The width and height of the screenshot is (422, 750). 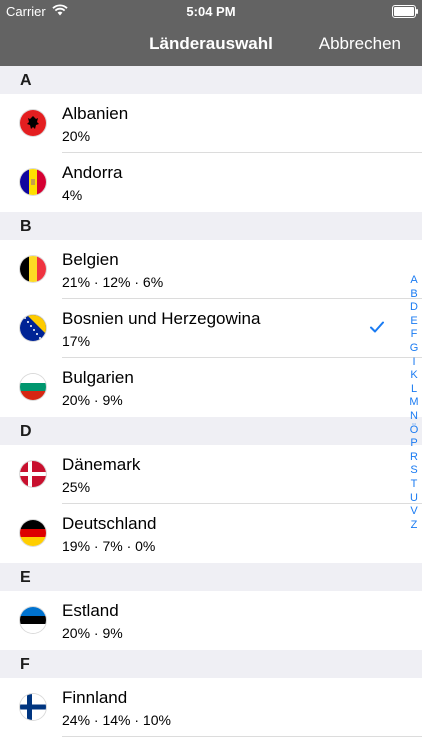 What do you see at coordinates (95, 113) in the screenshot?
I see `country-name: Albanien` at bounding box center [95, 113].